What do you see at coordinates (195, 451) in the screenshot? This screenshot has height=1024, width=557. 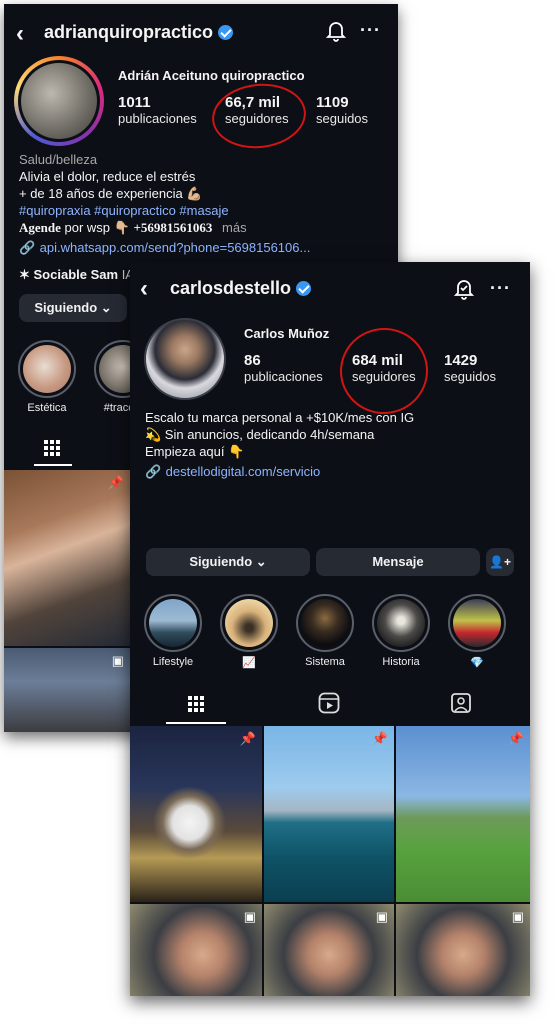 I see `front-bio-line3: Empieza aquí 👇` at bounding box center [195, 451].